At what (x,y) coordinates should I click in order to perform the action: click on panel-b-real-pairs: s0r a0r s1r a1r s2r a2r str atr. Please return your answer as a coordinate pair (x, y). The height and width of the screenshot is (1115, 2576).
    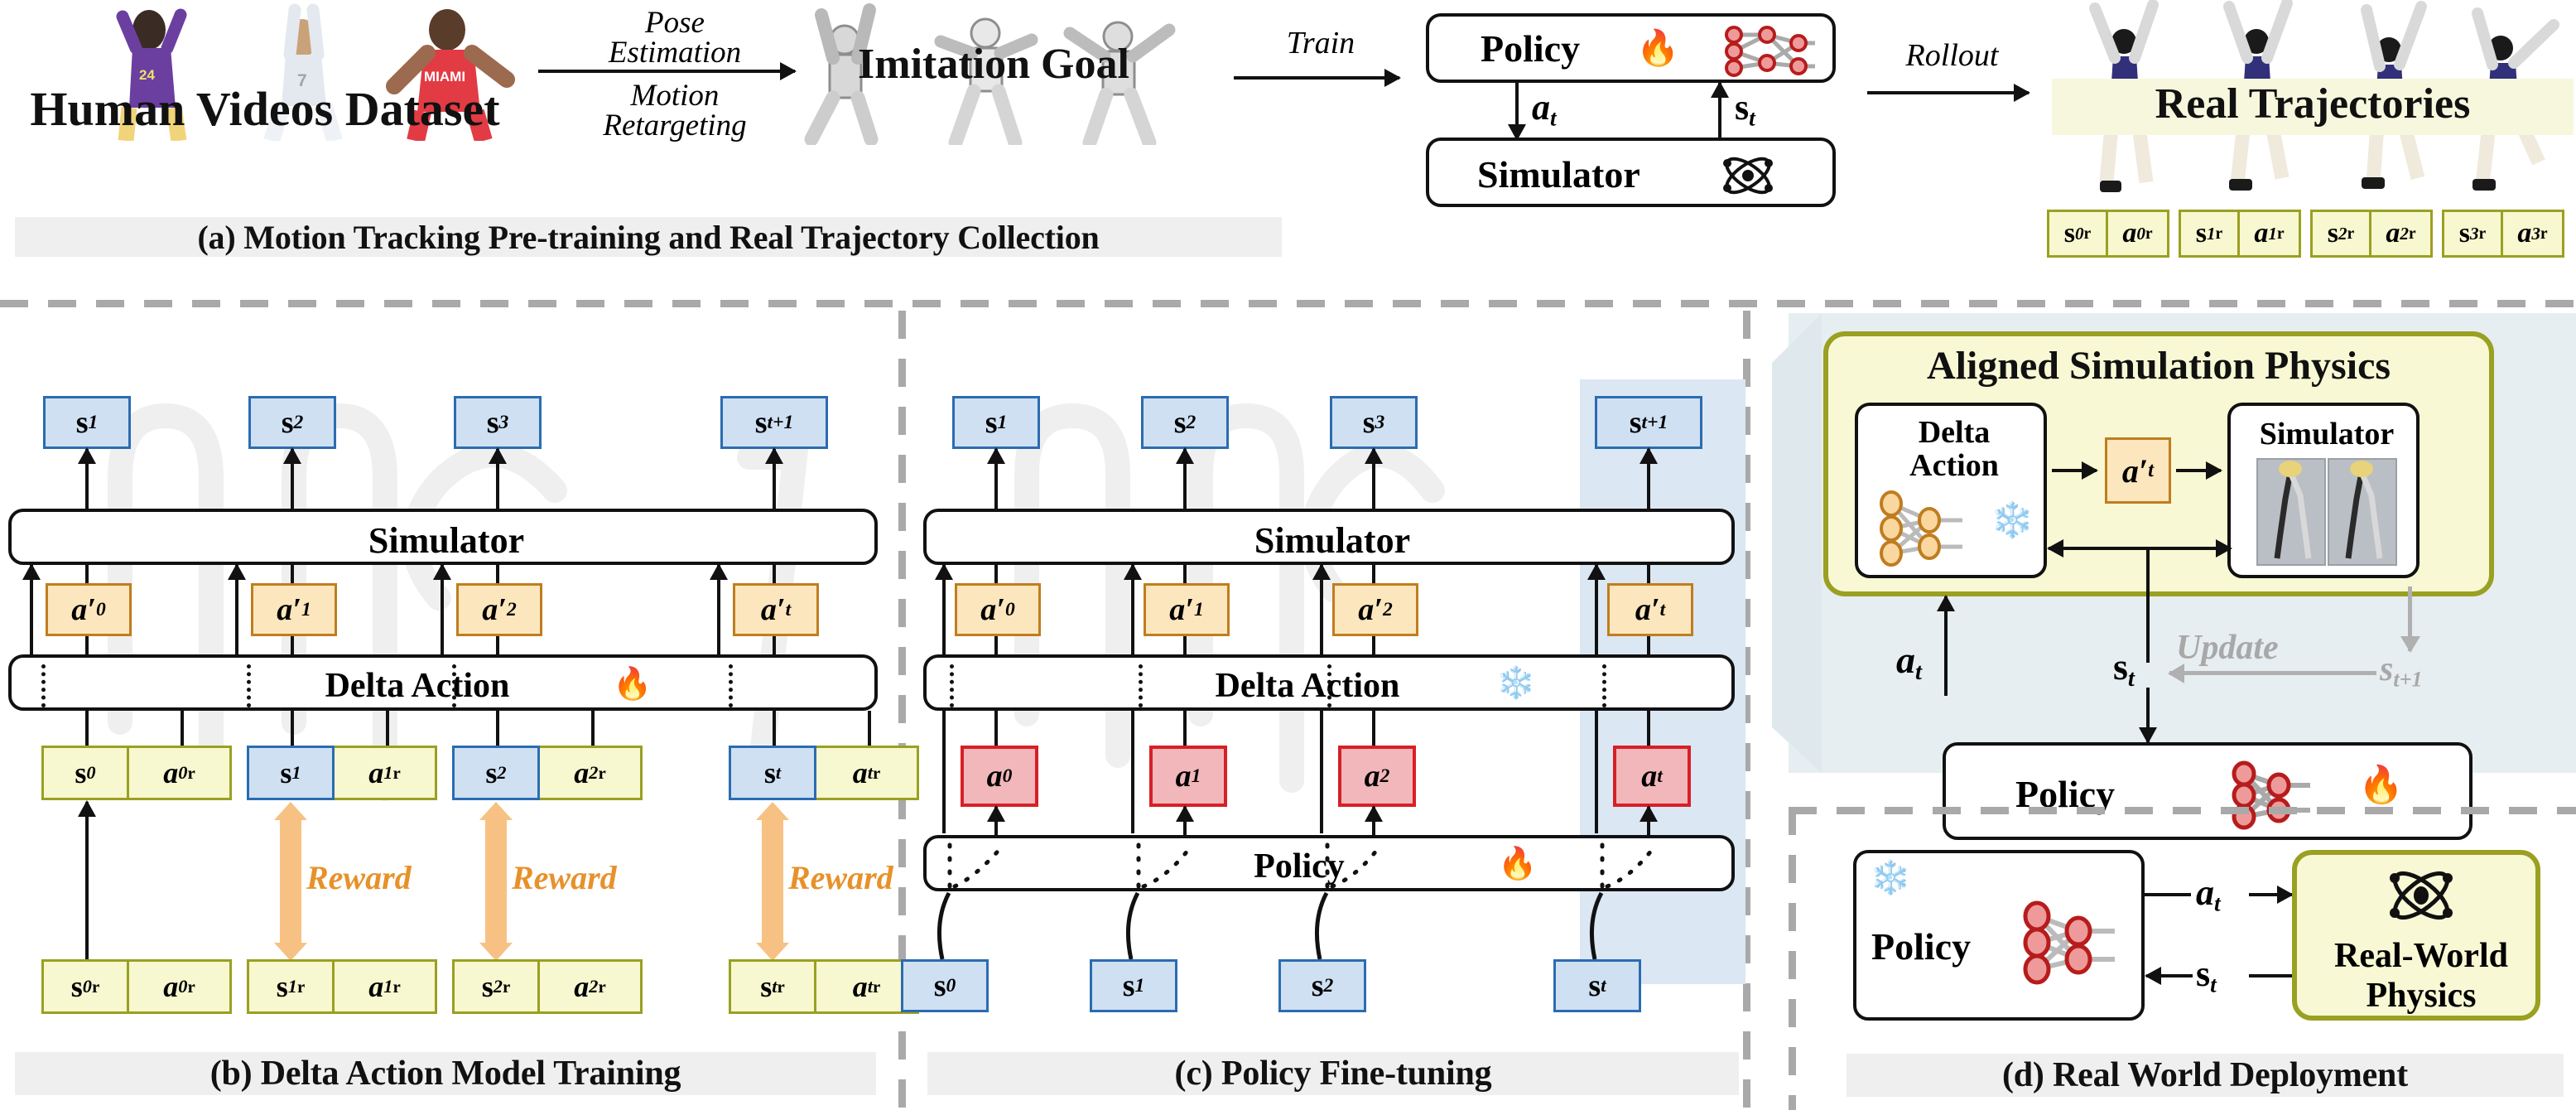
    Looking at the image, I should click on (459, 986).